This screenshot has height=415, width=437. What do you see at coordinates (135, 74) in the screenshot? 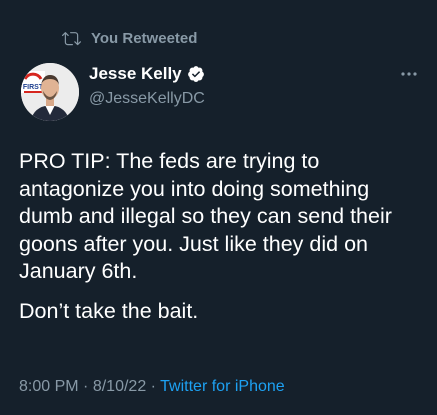
I see `author-name: Jesse Kelly` at bounding box center [135, 74].